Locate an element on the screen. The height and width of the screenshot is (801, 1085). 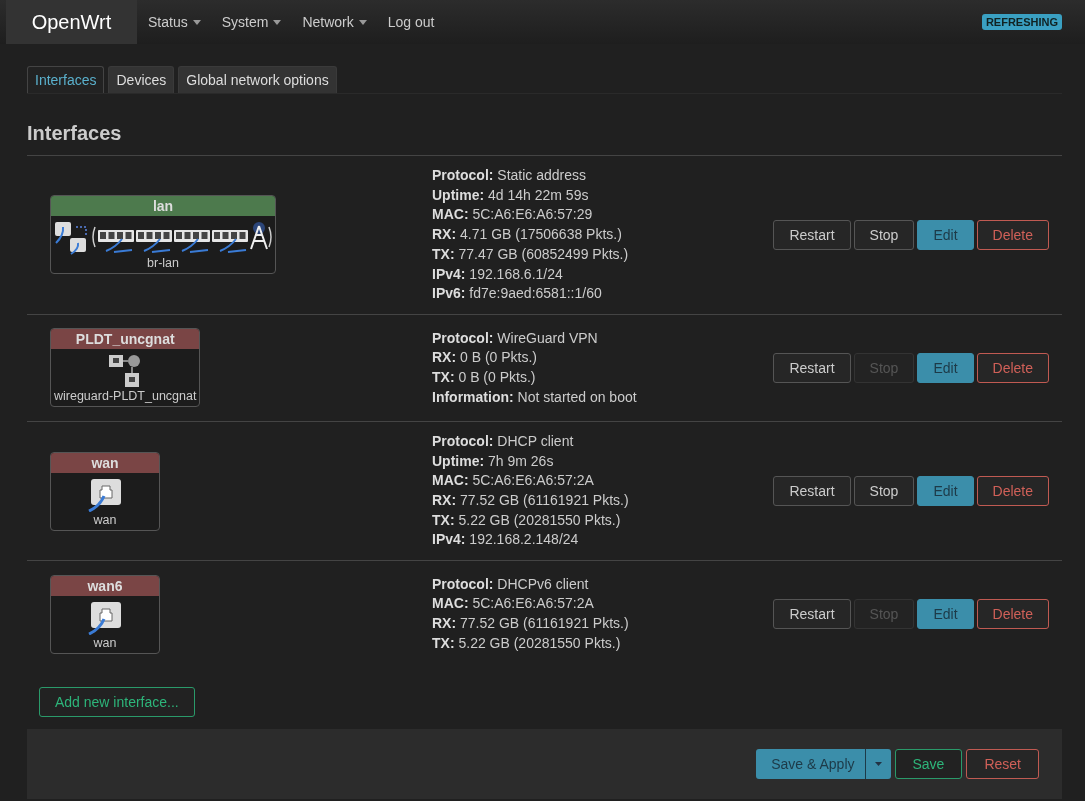
status-detail: Protocol: DHCP client is located at coordinates (503, 441).